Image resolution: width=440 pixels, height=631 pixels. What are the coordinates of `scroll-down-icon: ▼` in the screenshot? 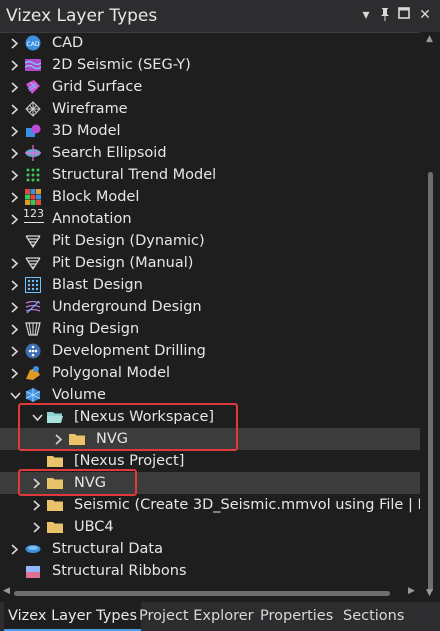 It's located at (429, 593).